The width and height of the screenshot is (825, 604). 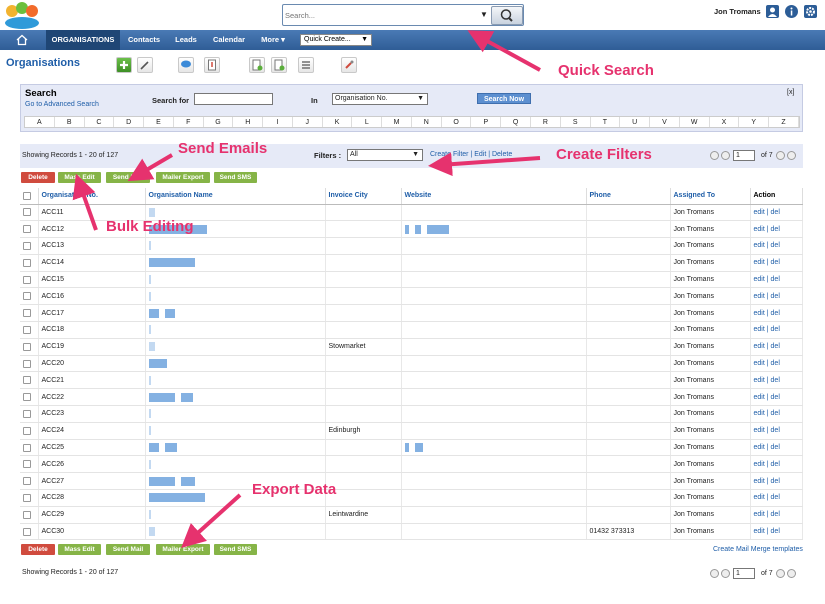 What do you see at coordinates (85, 202) in the screenshot?
I see `bulk-editing-arrow` at bounding box center [85, 202].